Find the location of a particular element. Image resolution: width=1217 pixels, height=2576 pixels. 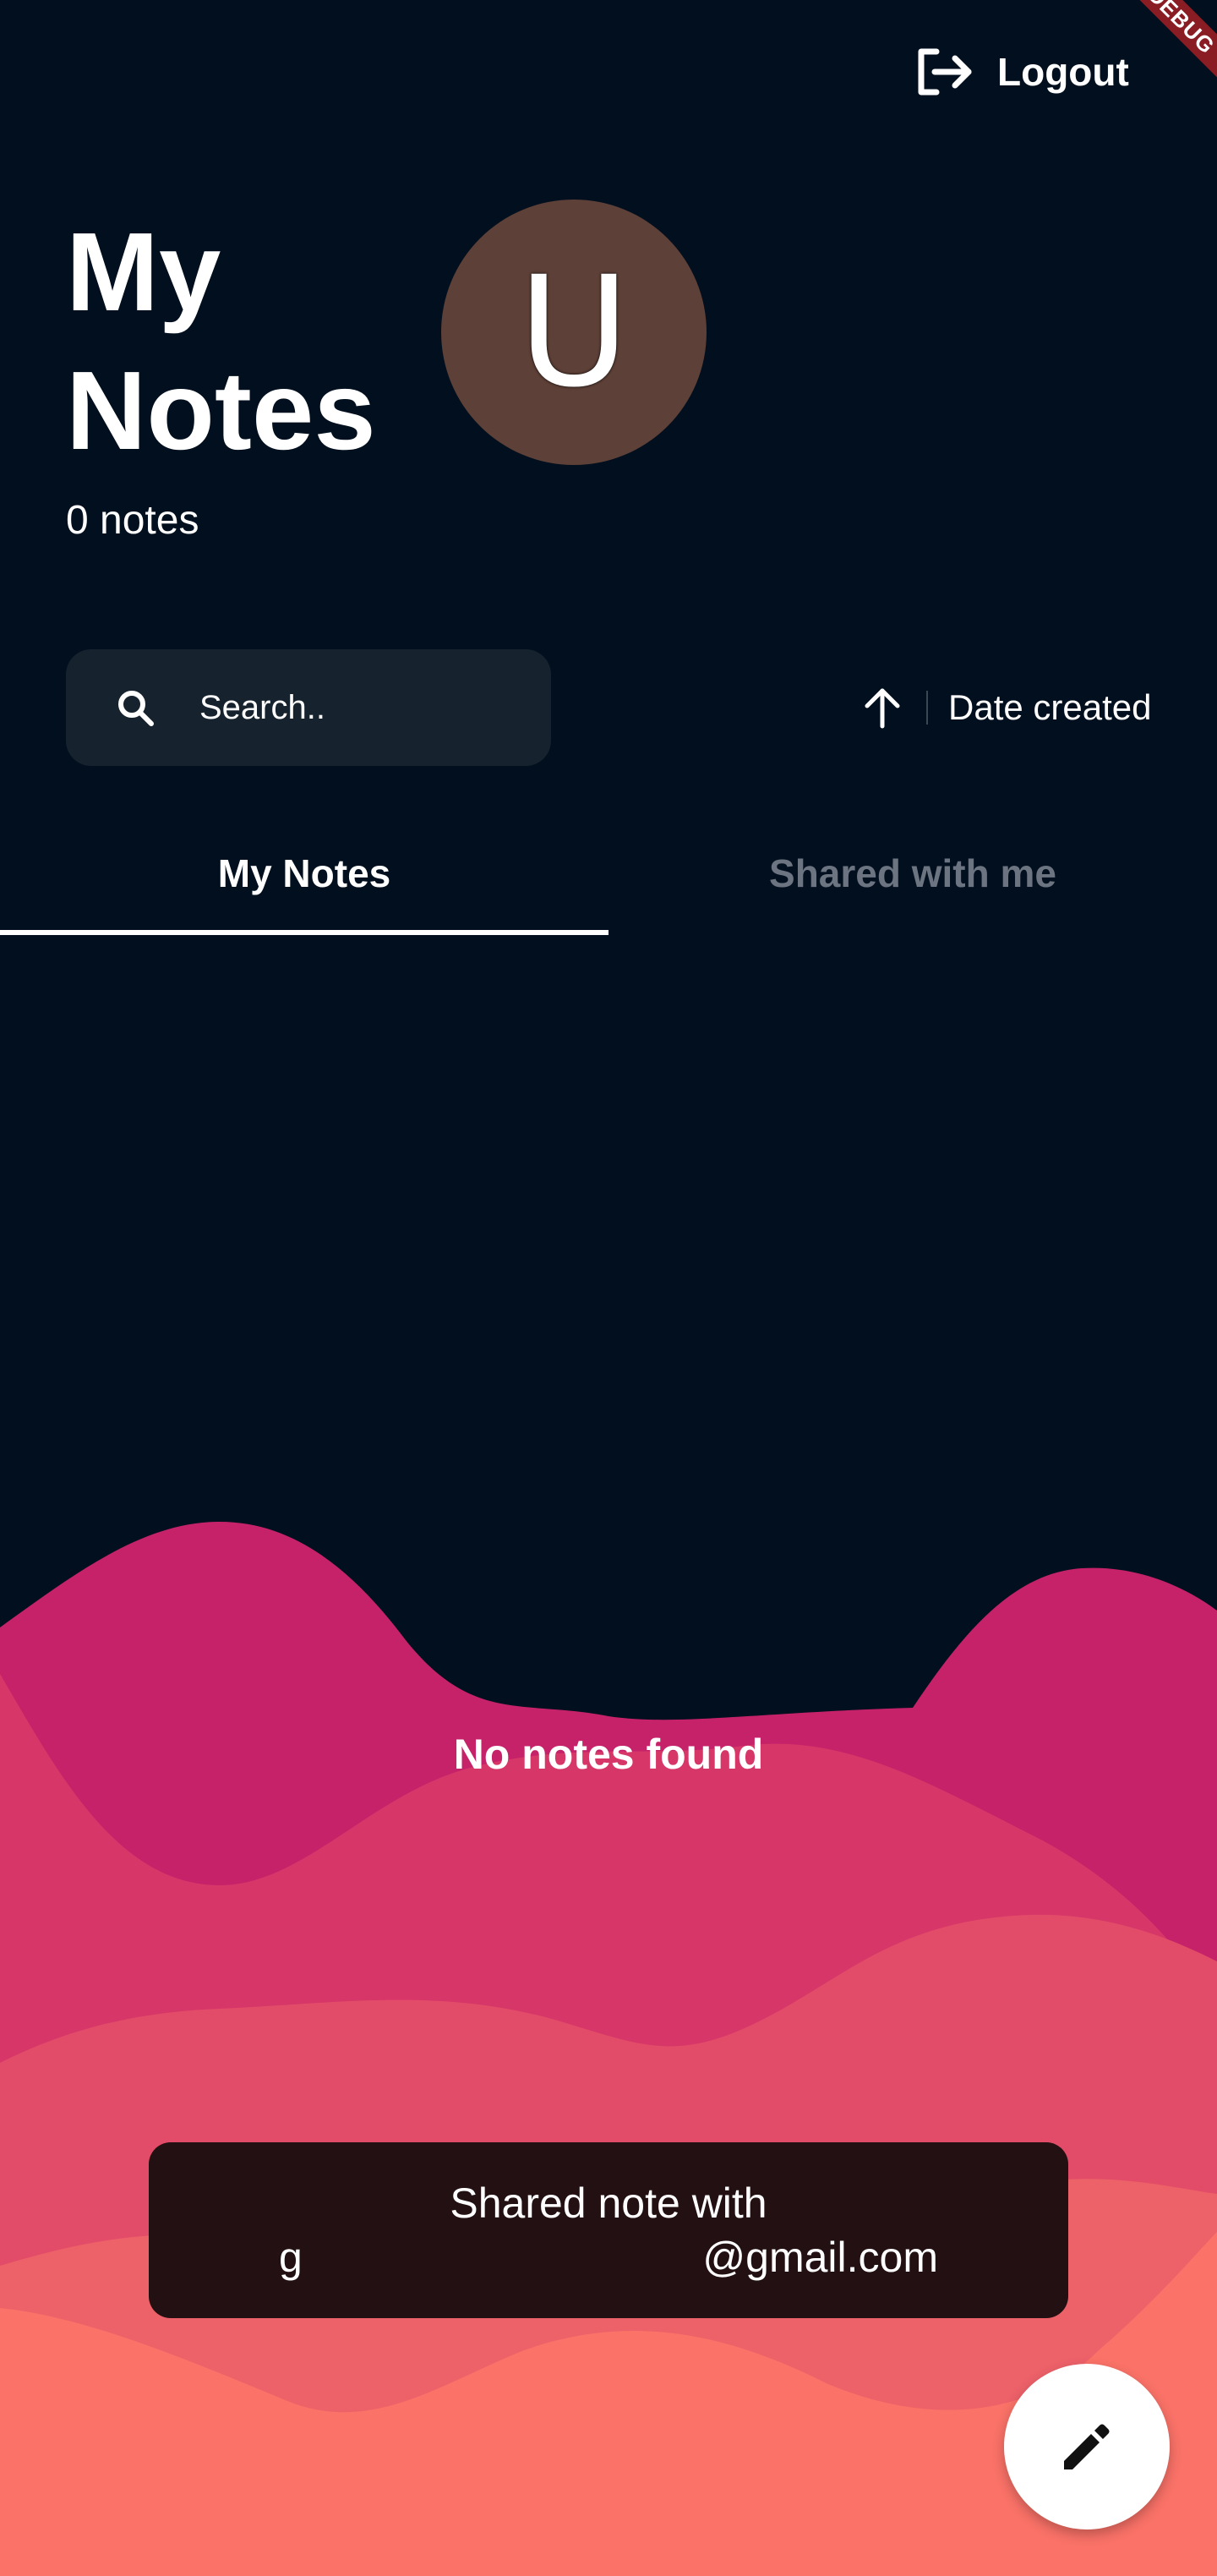

page-title: My Notes is located at coordinates (243, 341).